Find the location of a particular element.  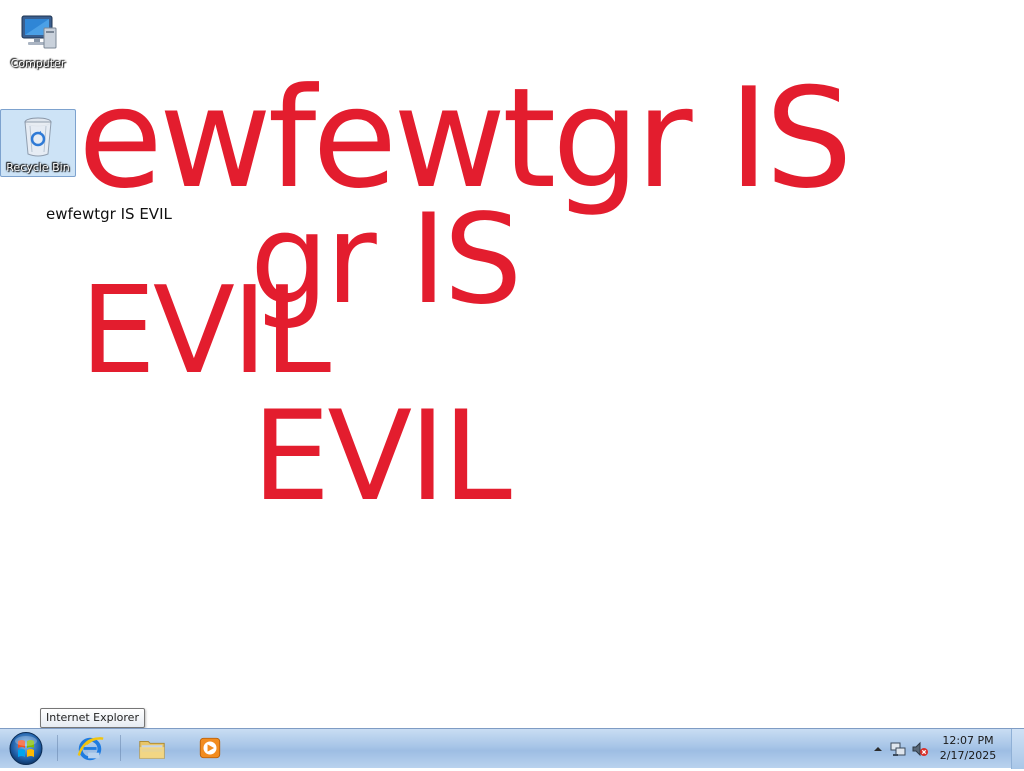

taskbar-media-player-button is located at coordinates (210, 748).